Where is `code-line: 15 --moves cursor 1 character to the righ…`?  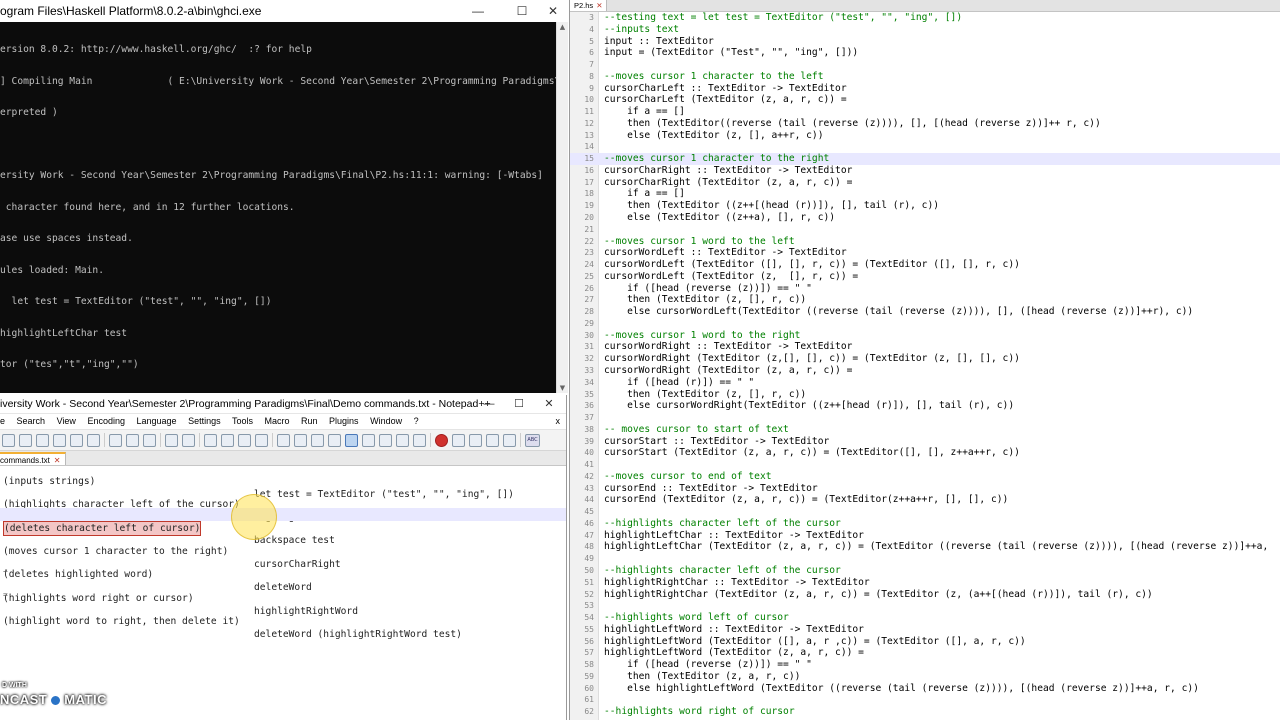 code-line: 15 --moves cursor 1 character to the righ… is located at coordinates (925, 159).